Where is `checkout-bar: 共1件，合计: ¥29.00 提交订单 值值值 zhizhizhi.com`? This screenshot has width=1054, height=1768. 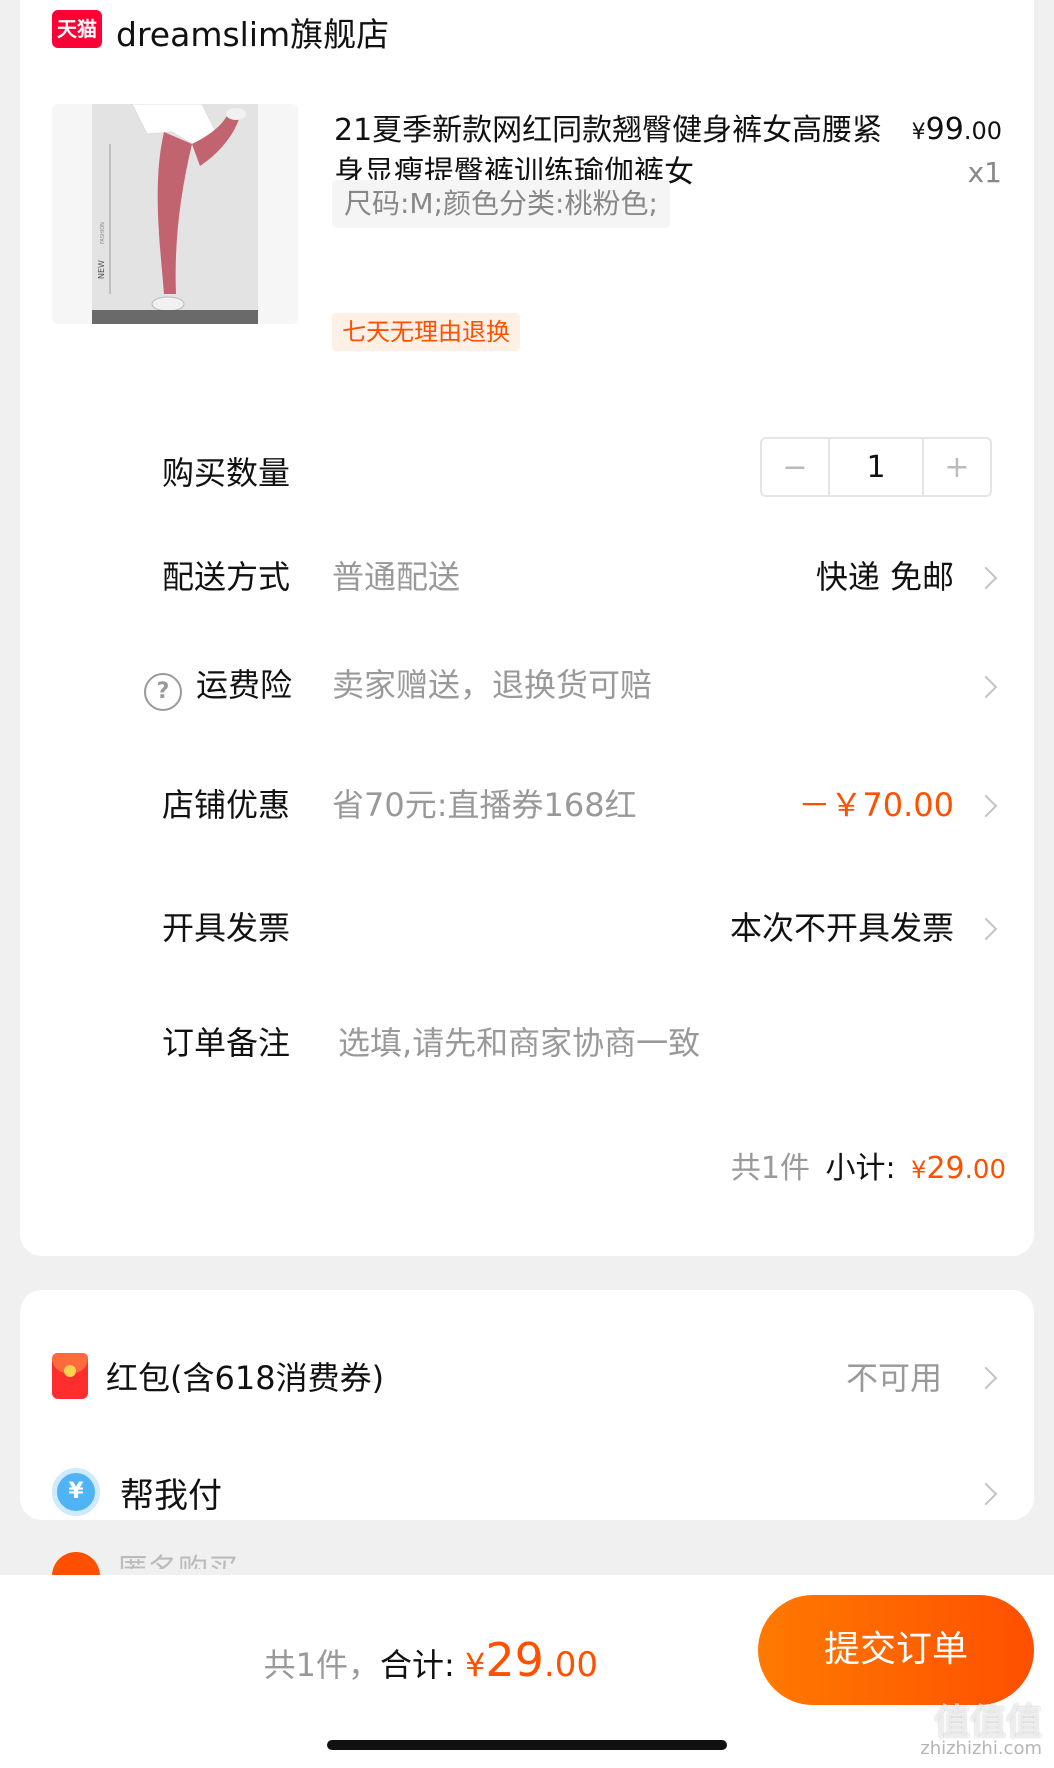
checkout-bar: 共1件，合计: ¥29.00 提交订单 值值值 zhizhizhi.com is located at coordinates (527, 1671).